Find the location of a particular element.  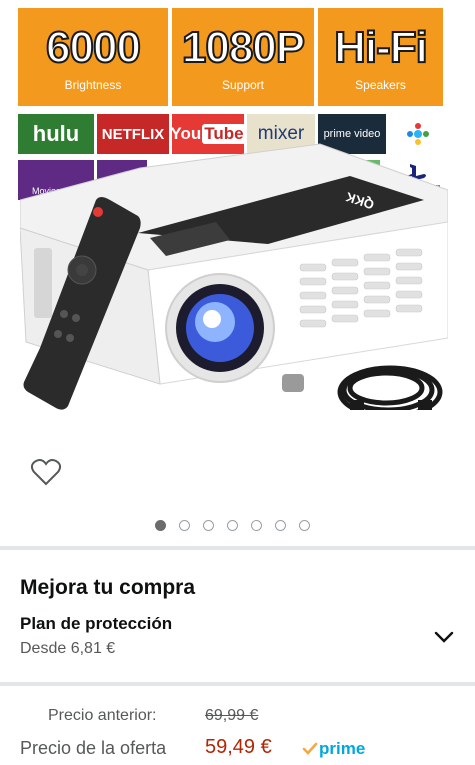

protection-plan-title: Plan de protección is located at coordinates (96, 624).